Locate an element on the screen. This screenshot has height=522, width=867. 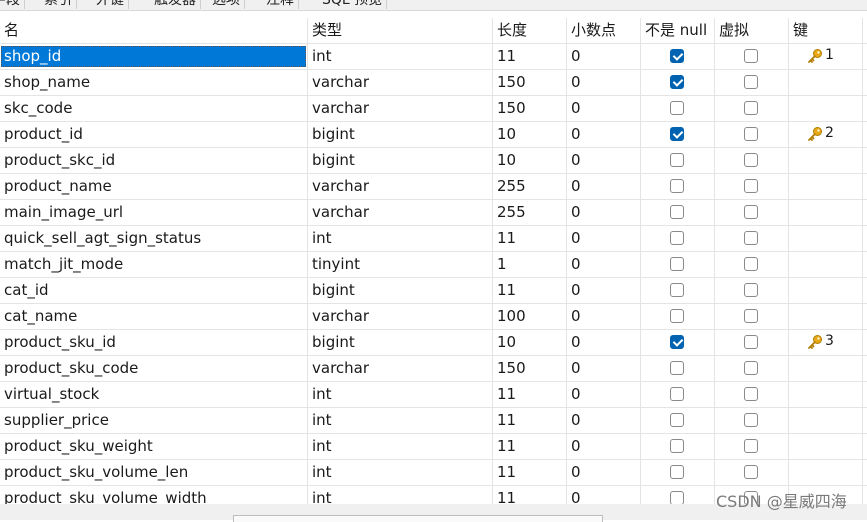
table-row: product_id bigint 10 0 2 is located at coordinates (433, 135).